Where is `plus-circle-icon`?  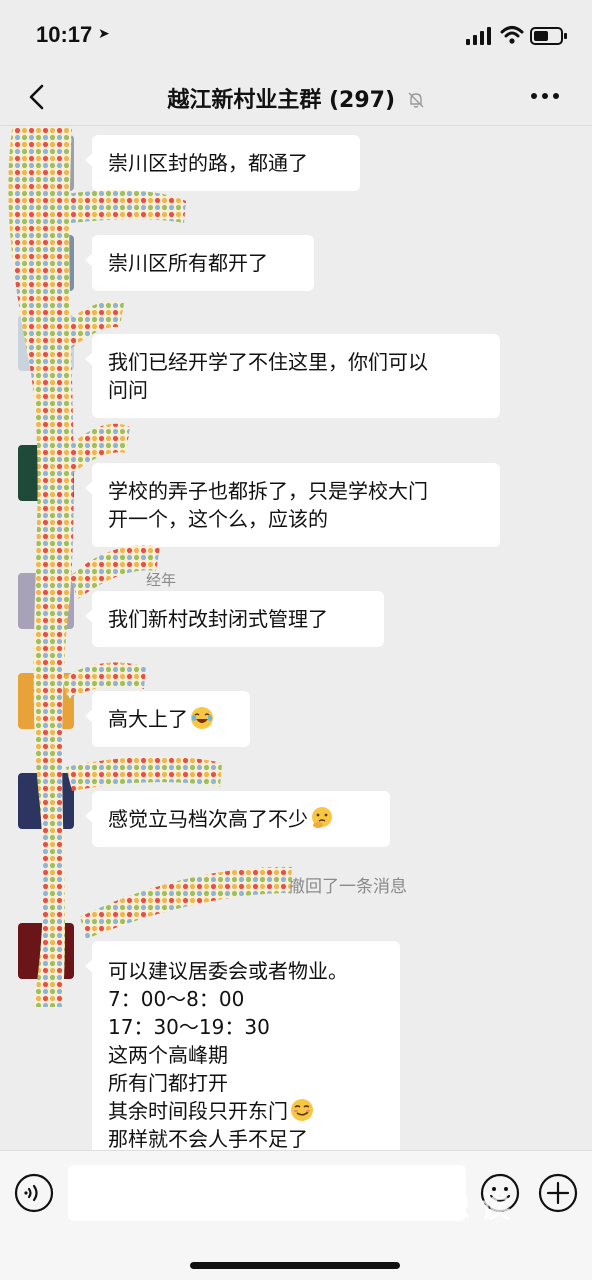 plus-circle-icon is located at coordinates (558, 1193).